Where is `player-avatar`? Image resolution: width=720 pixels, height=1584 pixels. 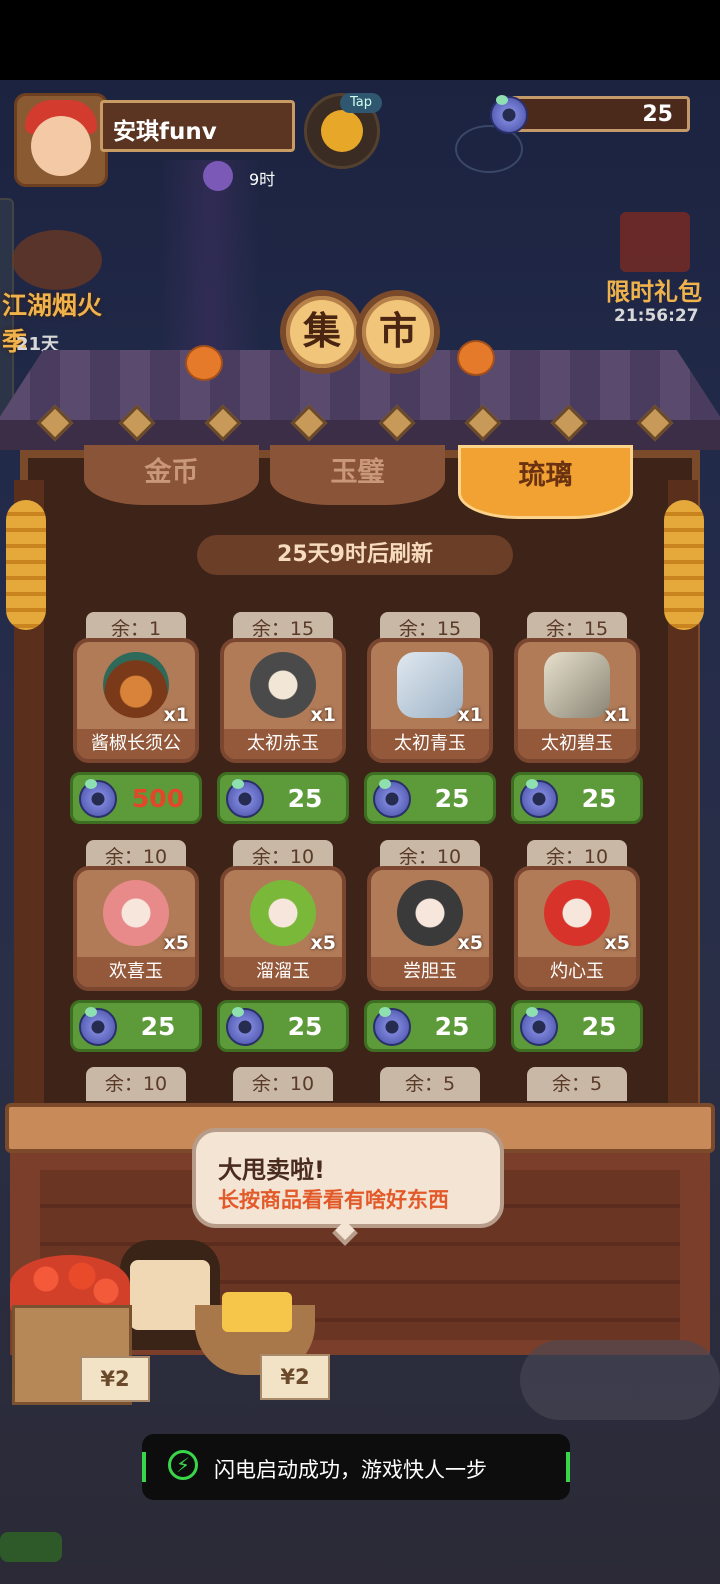 player-avatar is located at coordinates (61, 140).